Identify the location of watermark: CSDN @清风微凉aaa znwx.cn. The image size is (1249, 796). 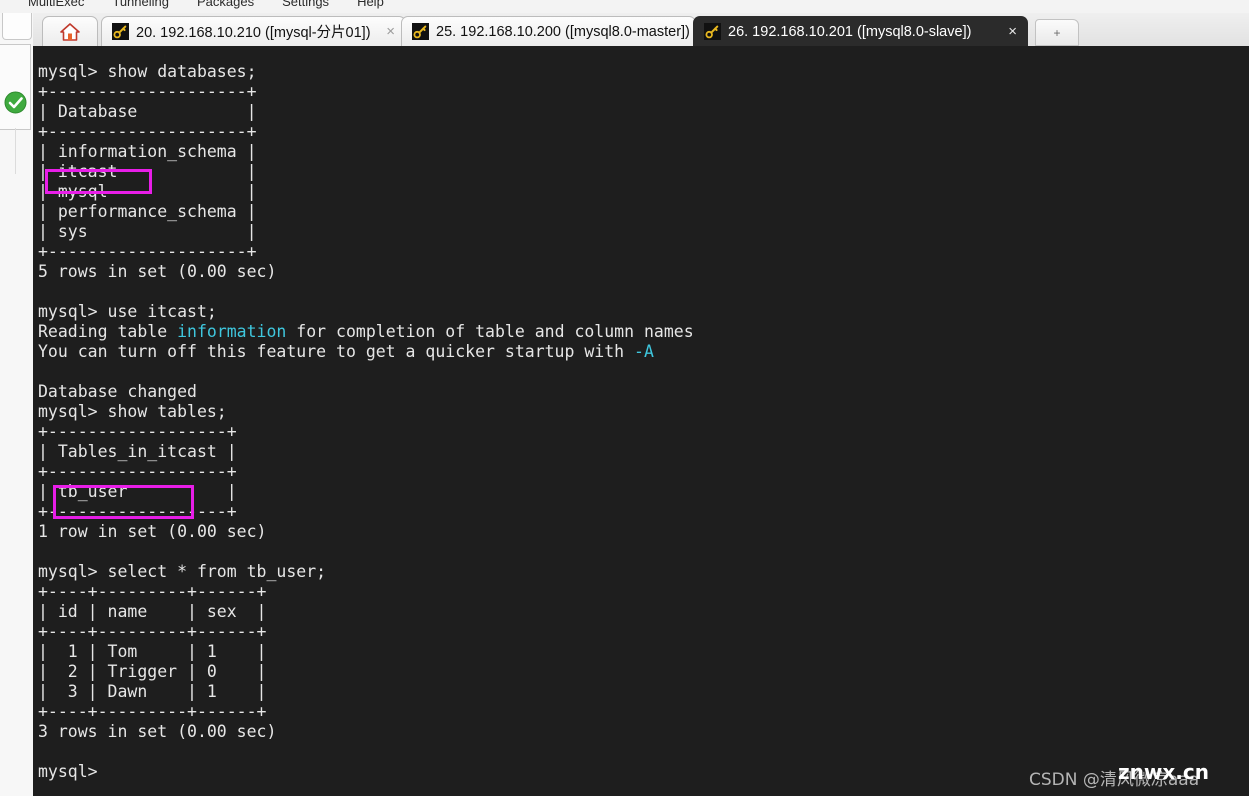
(1130, 775).